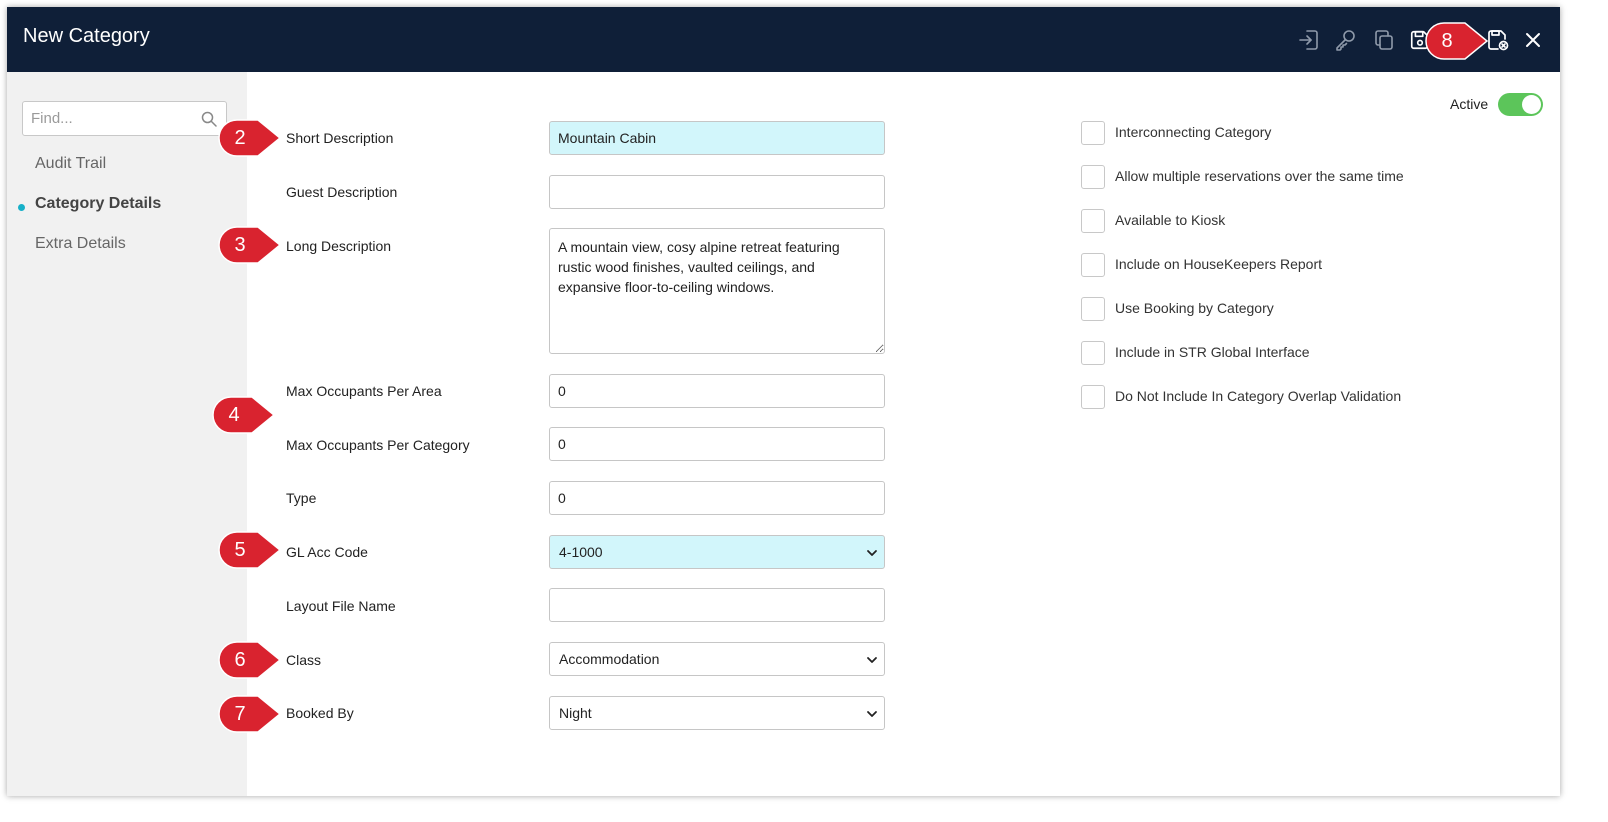 The width and height of the screenshot is (1608, 822). I want to click on title-bar: New Category, so click(783, 39).